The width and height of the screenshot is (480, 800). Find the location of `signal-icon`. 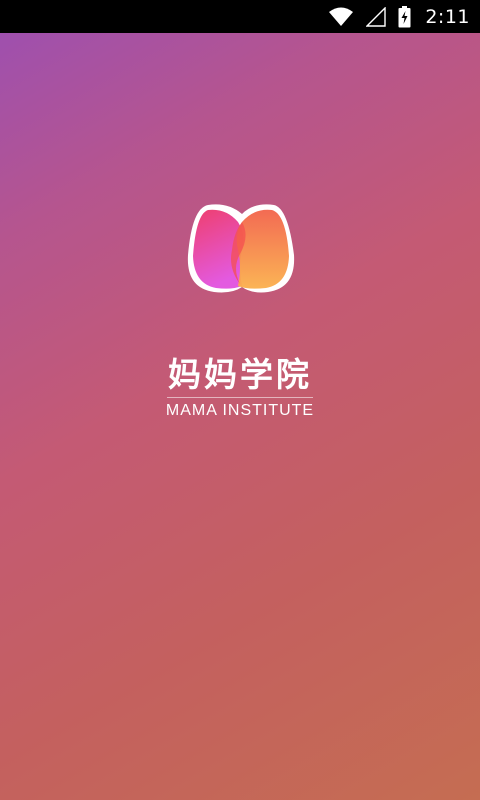

signal-icon is located at coordinates (376, 16).